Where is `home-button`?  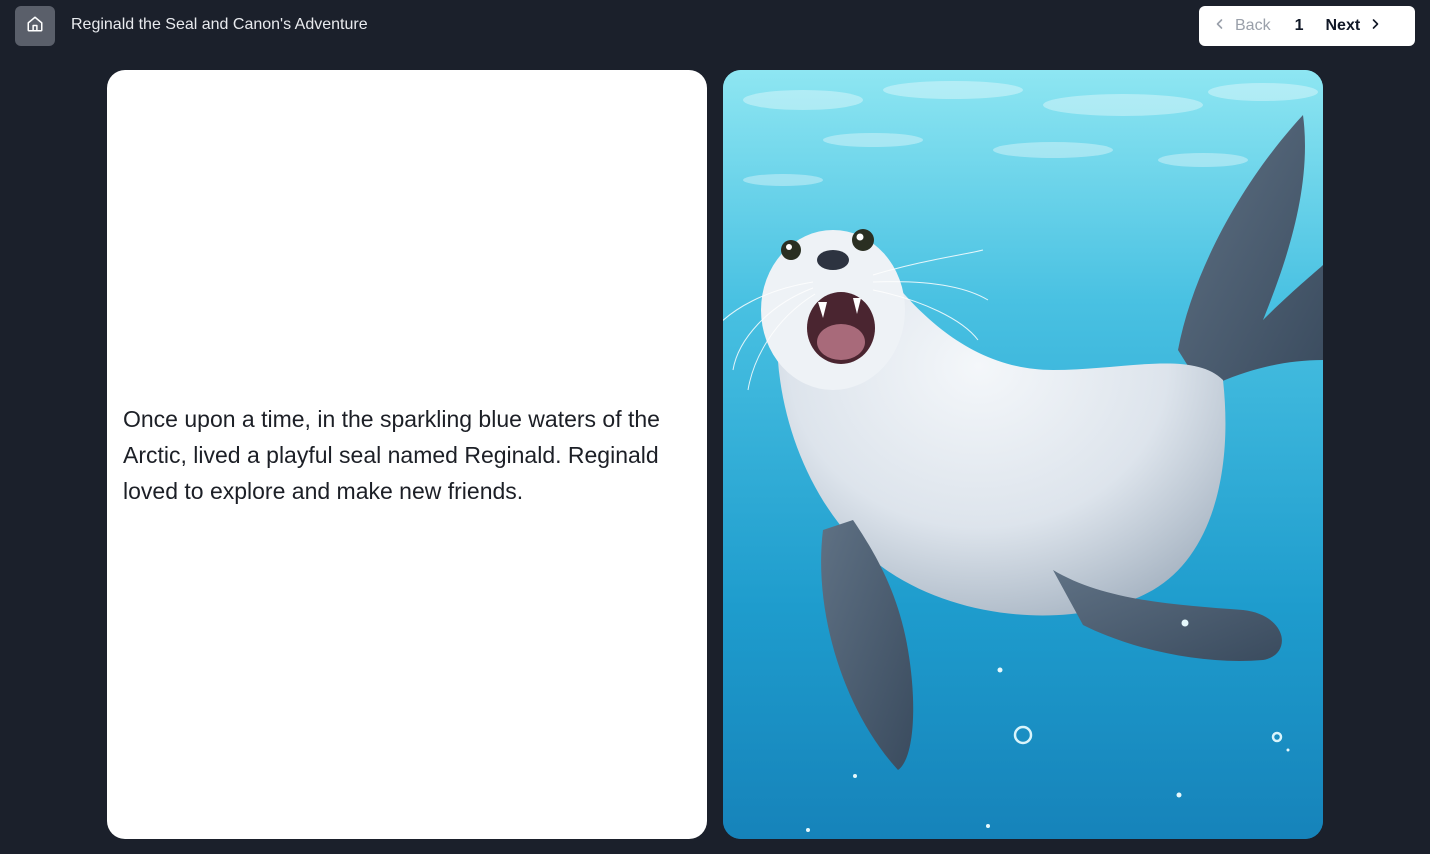
home-button is located at coordinates (35, 26).